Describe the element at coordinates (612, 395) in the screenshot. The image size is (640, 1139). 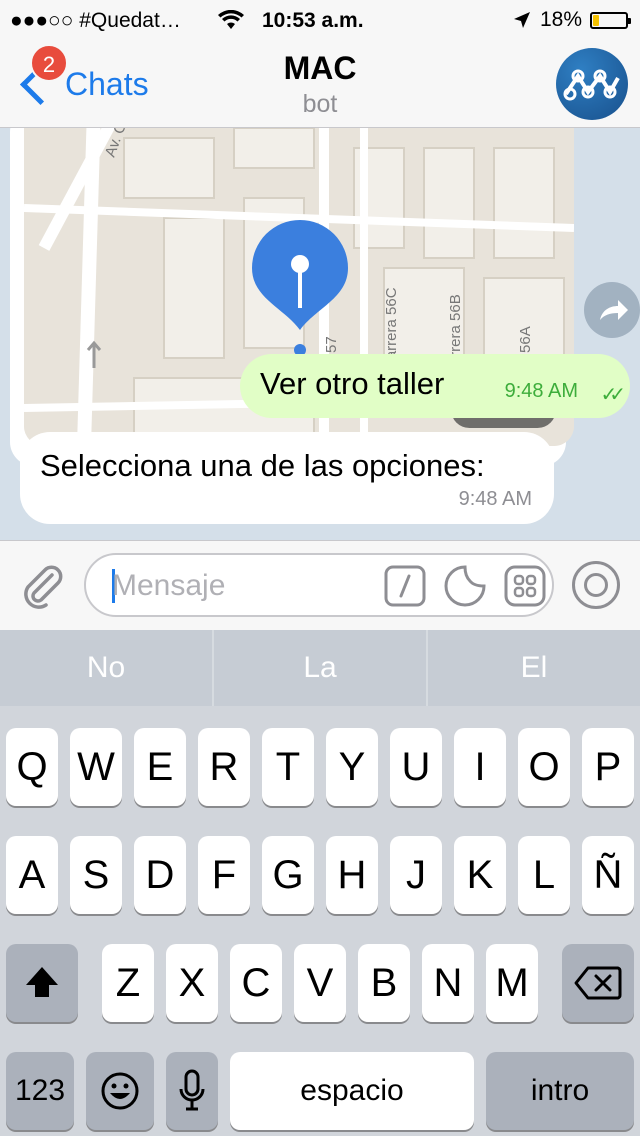
I see `read-checkmarks-icon: ✓✓` at that location.